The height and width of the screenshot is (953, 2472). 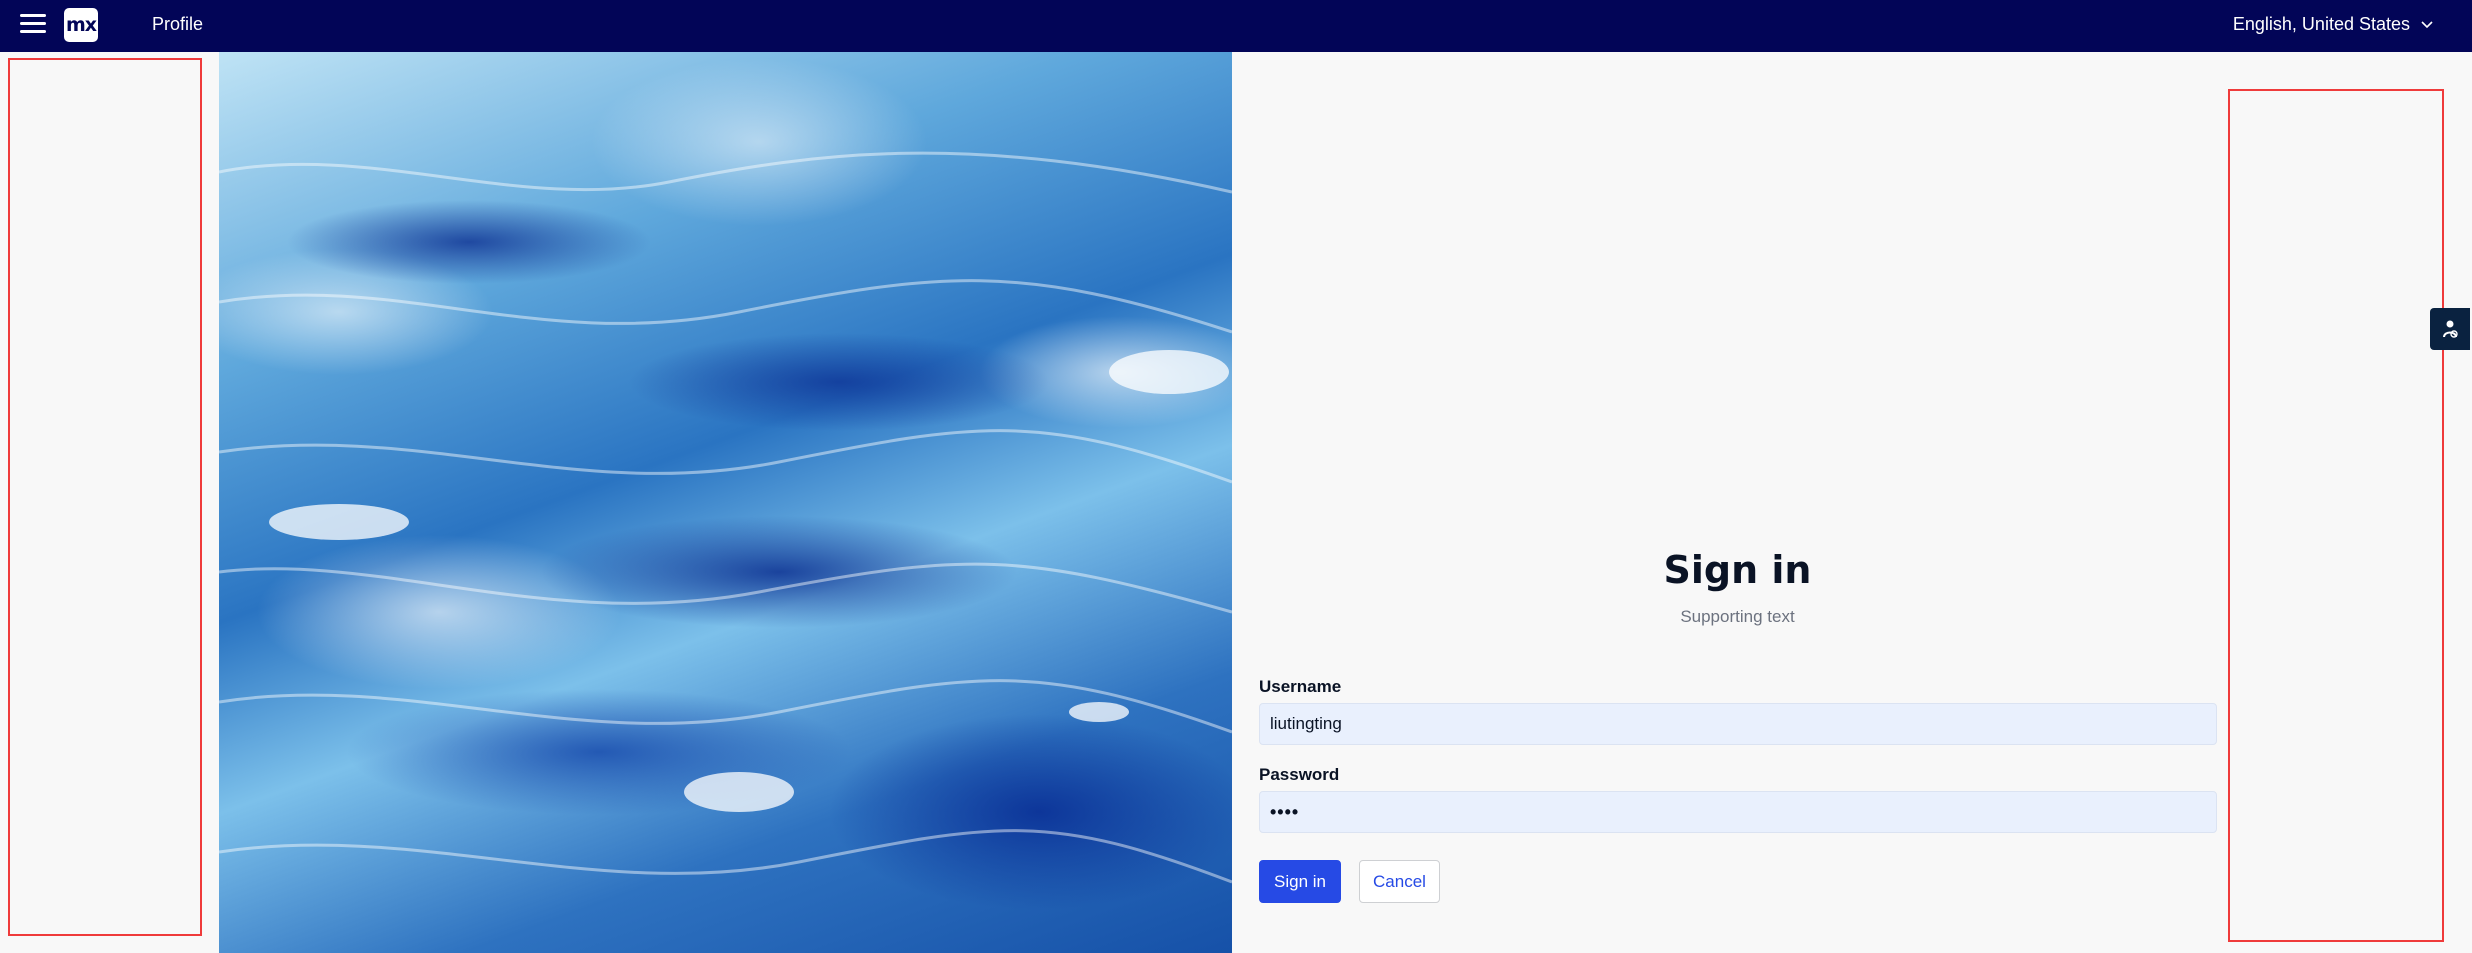 I want to click on accessibility-side-tab, so click(x=2450, y=329).